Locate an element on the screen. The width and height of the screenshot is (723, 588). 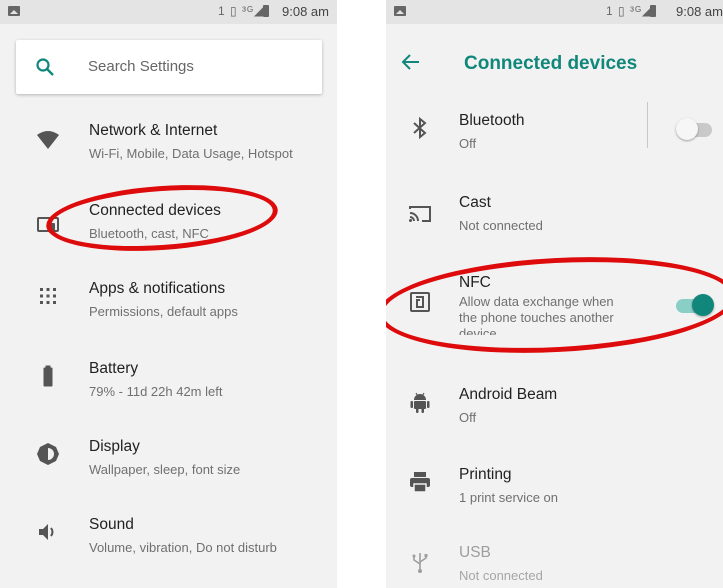
item-title: Battery is located at coordinates (114, 368).